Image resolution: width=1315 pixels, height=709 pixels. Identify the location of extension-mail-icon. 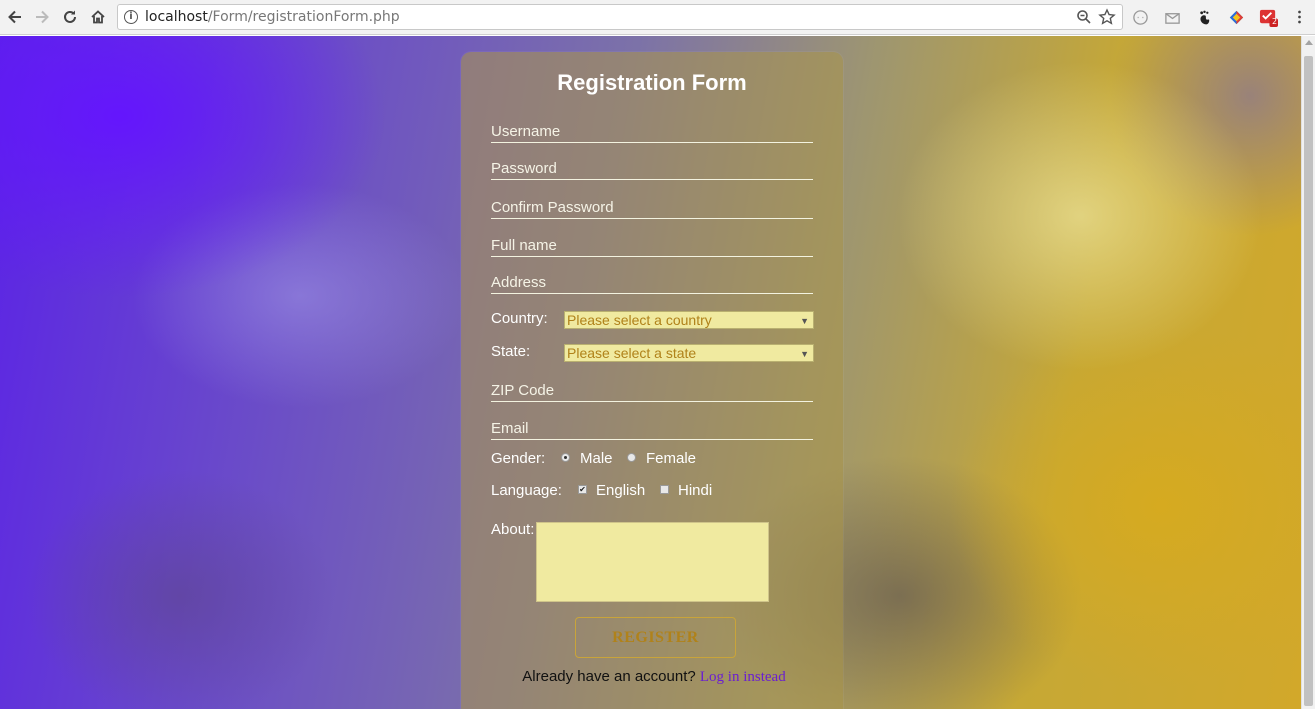
(1172, 17).